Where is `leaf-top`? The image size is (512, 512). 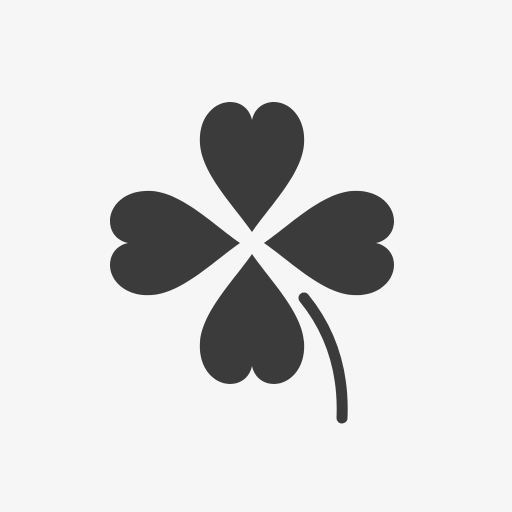
leaf-top is located at coordinates (252, 167).